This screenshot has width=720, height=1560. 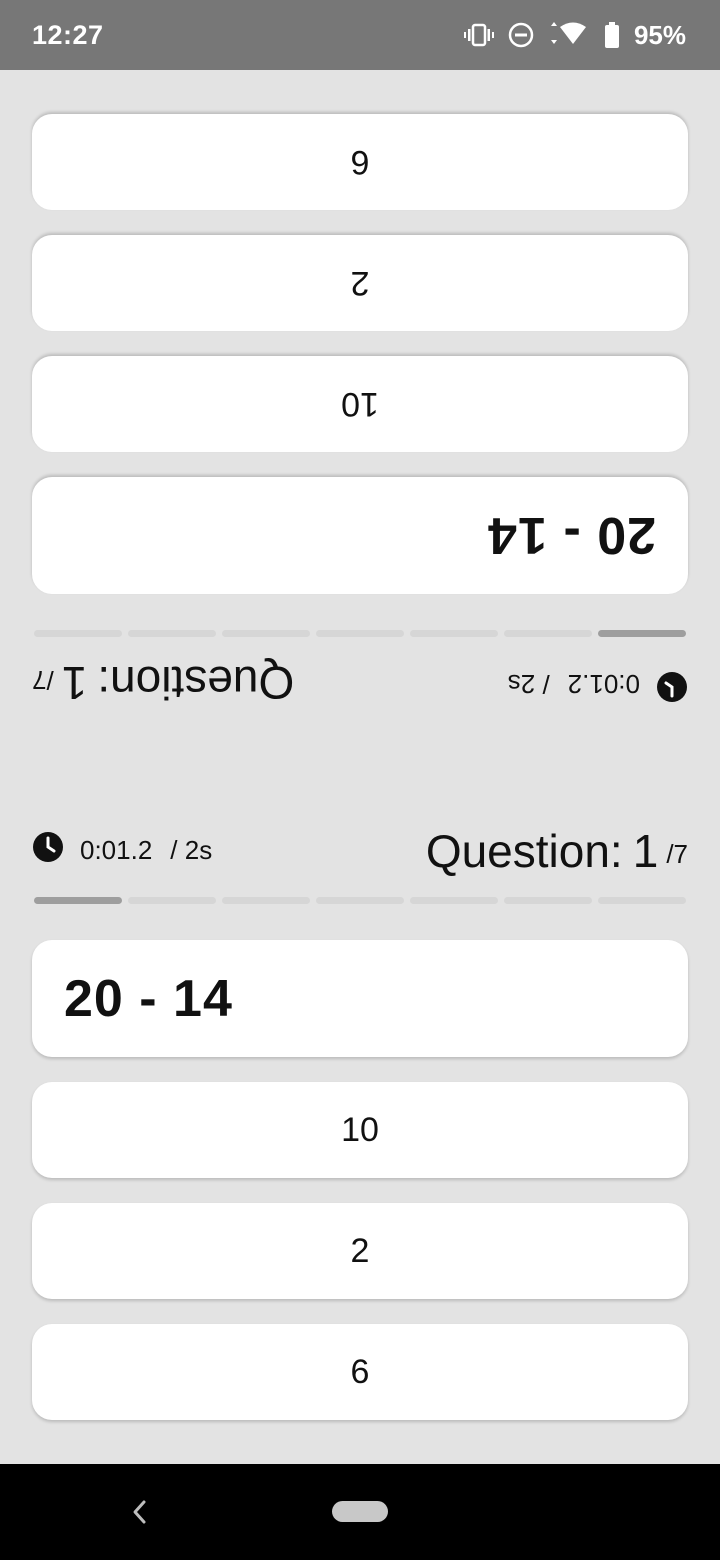 What do you see at coordinates (68, 34) in the screenshot?
I see `status-time: 12:27` at bounding box center [68, 34].